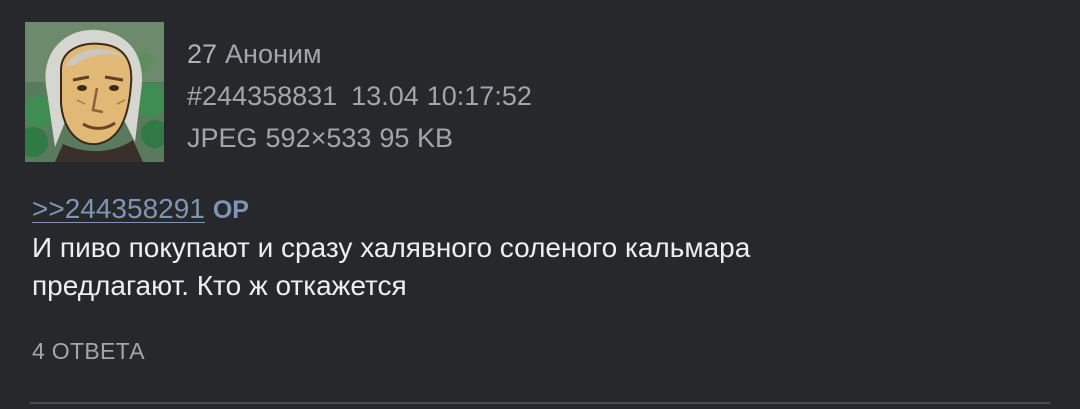  I want to click on file-size: 95 KB, so click(416, 138).